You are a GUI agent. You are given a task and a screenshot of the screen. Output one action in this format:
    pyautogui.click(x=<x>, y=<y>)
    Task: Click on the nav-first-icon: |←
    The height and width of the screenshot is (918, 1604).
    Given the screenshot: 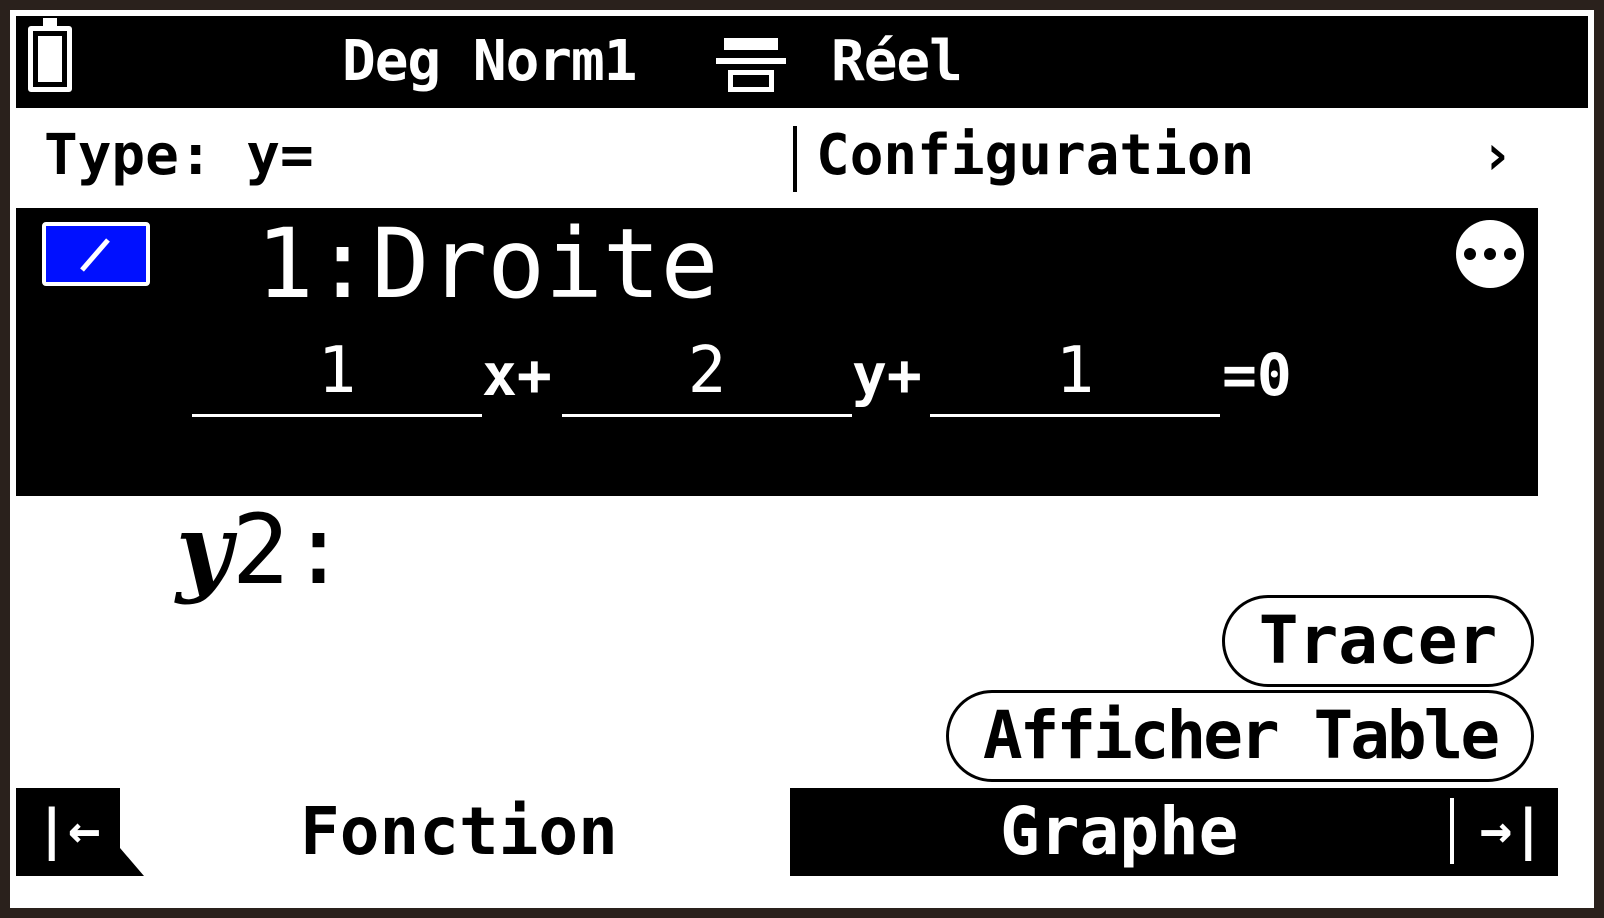 What is the action you would take?
    pyautogui.click(x=80, y=832)
    